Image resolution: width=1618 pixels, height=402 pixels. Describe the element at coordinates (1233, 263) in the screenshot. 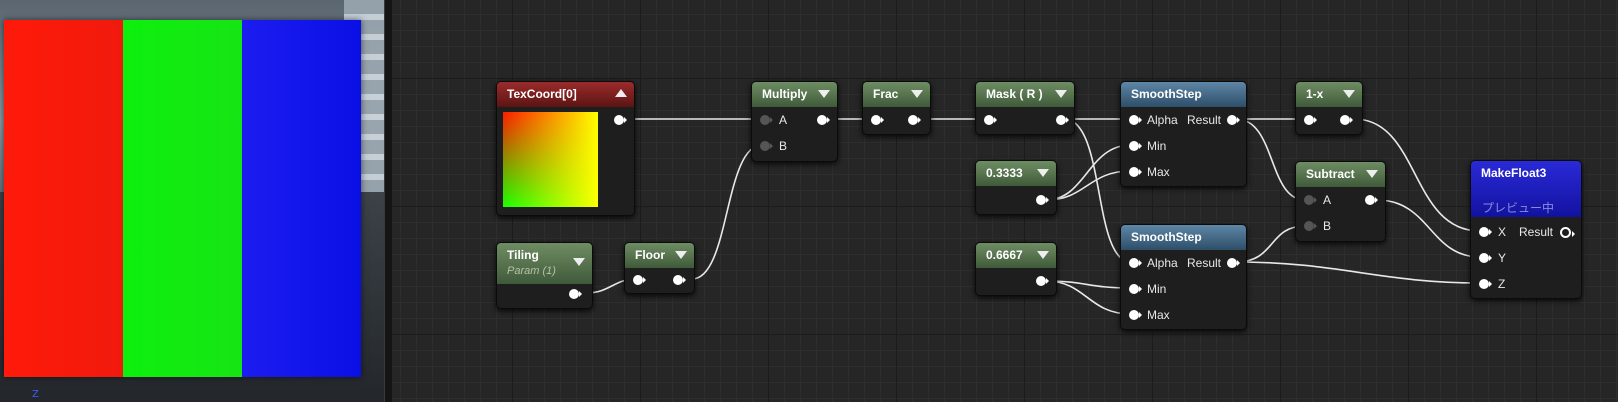

I see `smoothstep-2-result-pin` at that location.